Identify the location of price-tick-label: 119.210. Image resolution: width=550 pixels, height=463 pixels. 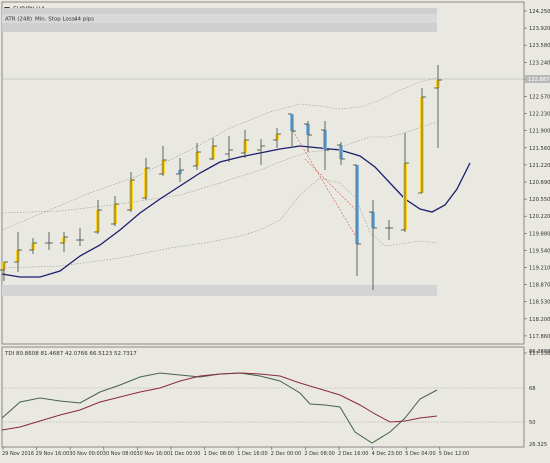
(539, 269).